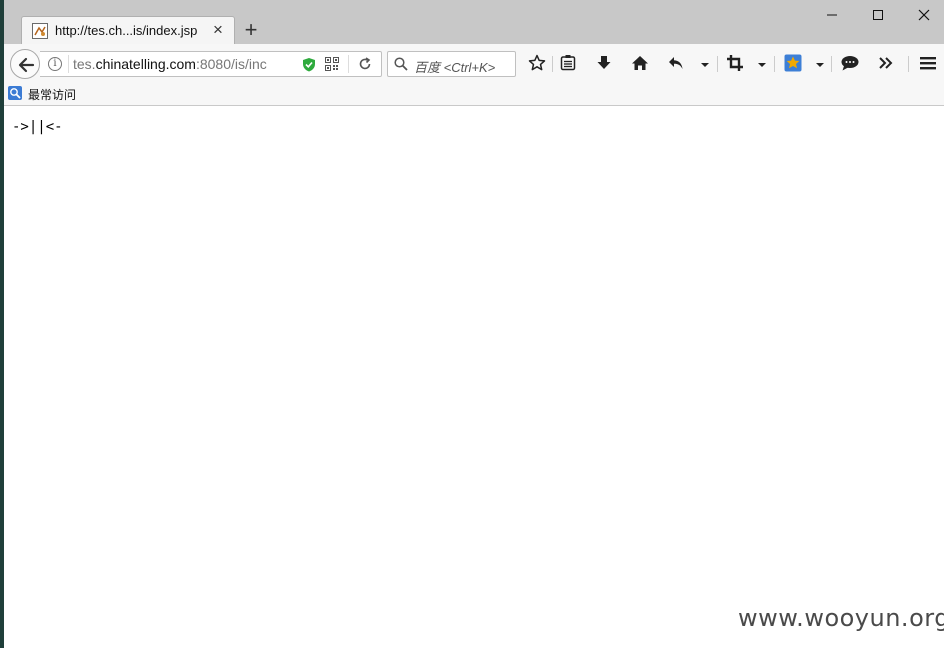 The image size is (944, 648). What do you see at coordinates (401, 66) in the screenshot?
I see `search-icon` at bounding box center [401, 66].